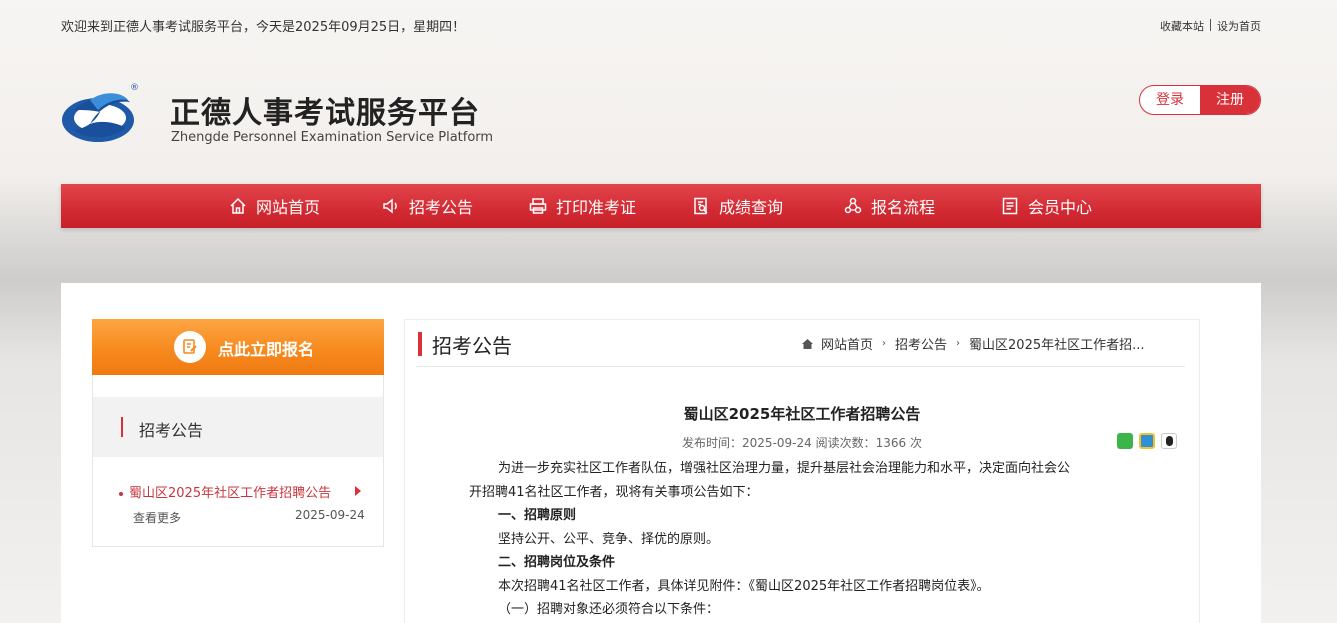 The width and height of the screenshot is (1337, 623). What do you see at coordinates (190, 347) in the screenshot?
I see `edit-icon` at bounding box center [190, 347].